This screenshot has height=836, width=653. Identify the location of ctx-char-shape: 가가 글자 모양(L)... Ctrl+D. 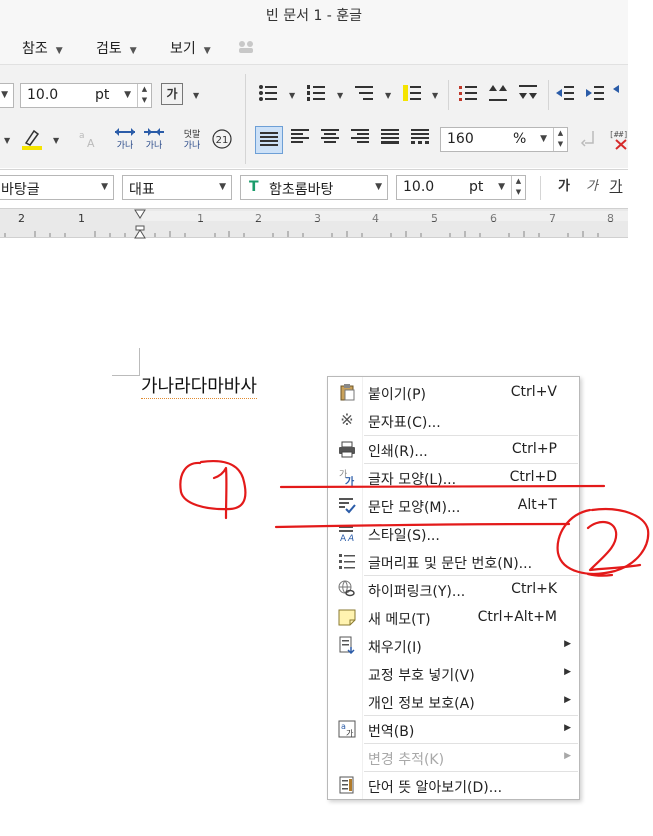
(453, 477).